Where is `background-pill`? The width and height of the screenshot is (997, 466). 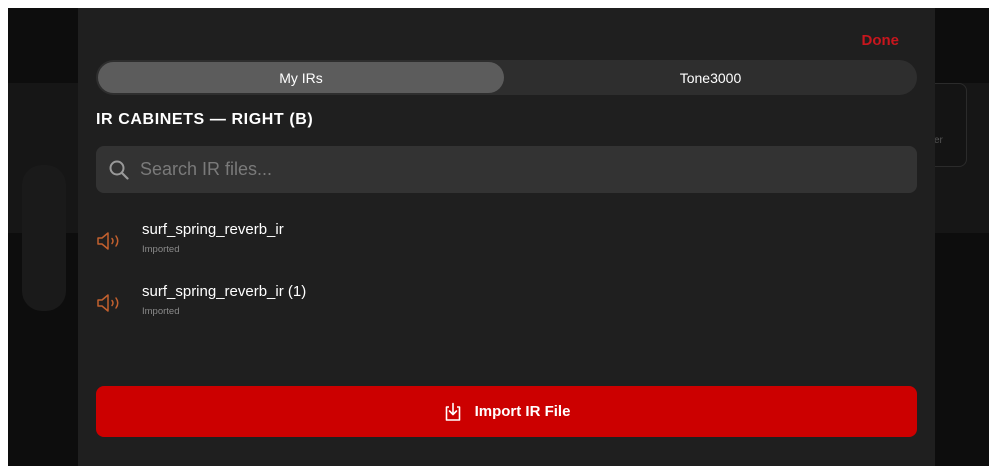 background-pill is located at coordinates (44, 238).